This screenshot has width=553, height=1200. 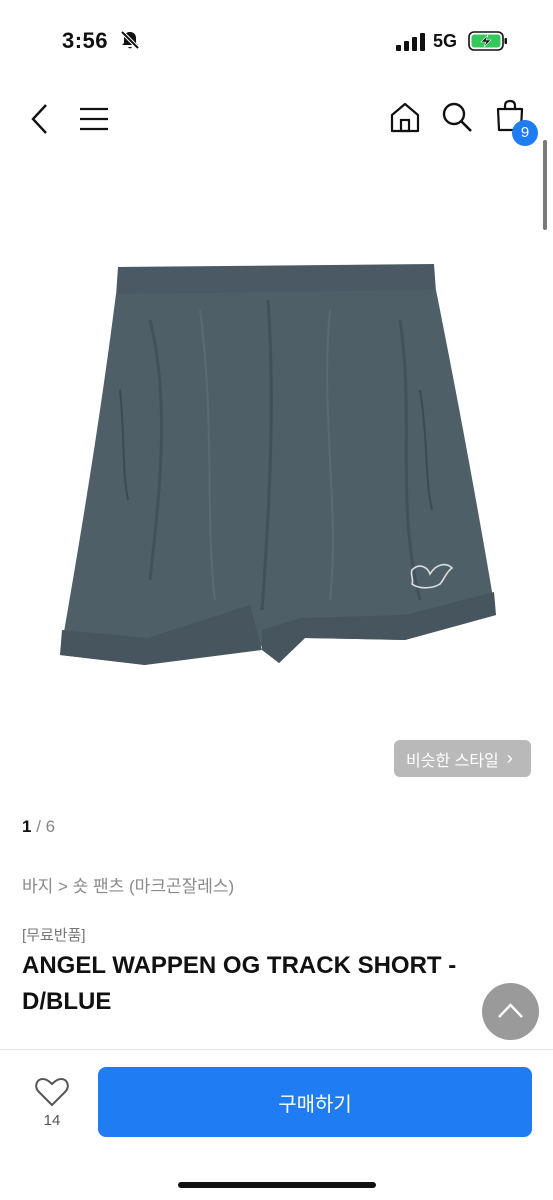 What do you see at coordinates (410, 42) in the screenshot?
I see `signal-icon` at bounding box center [410, 42].